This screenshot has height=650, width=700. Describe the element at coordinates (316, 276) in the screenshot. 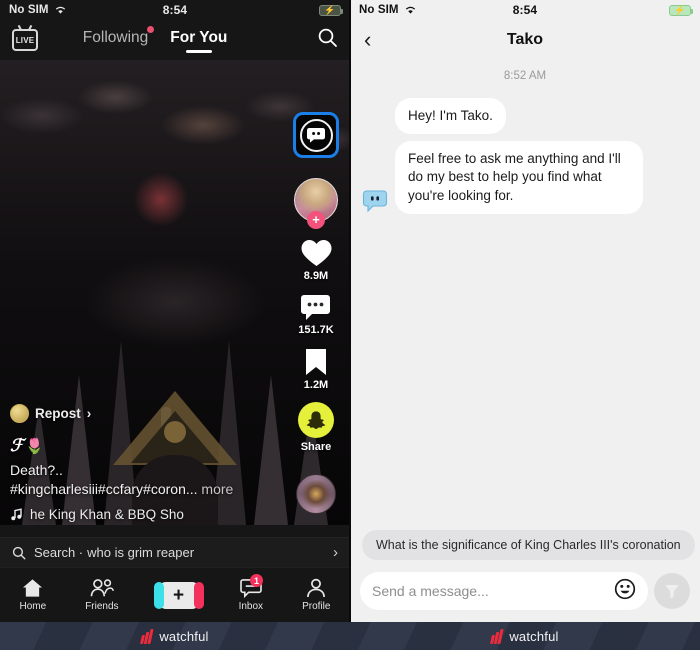

I see `like-count: 8.9M` at that location.